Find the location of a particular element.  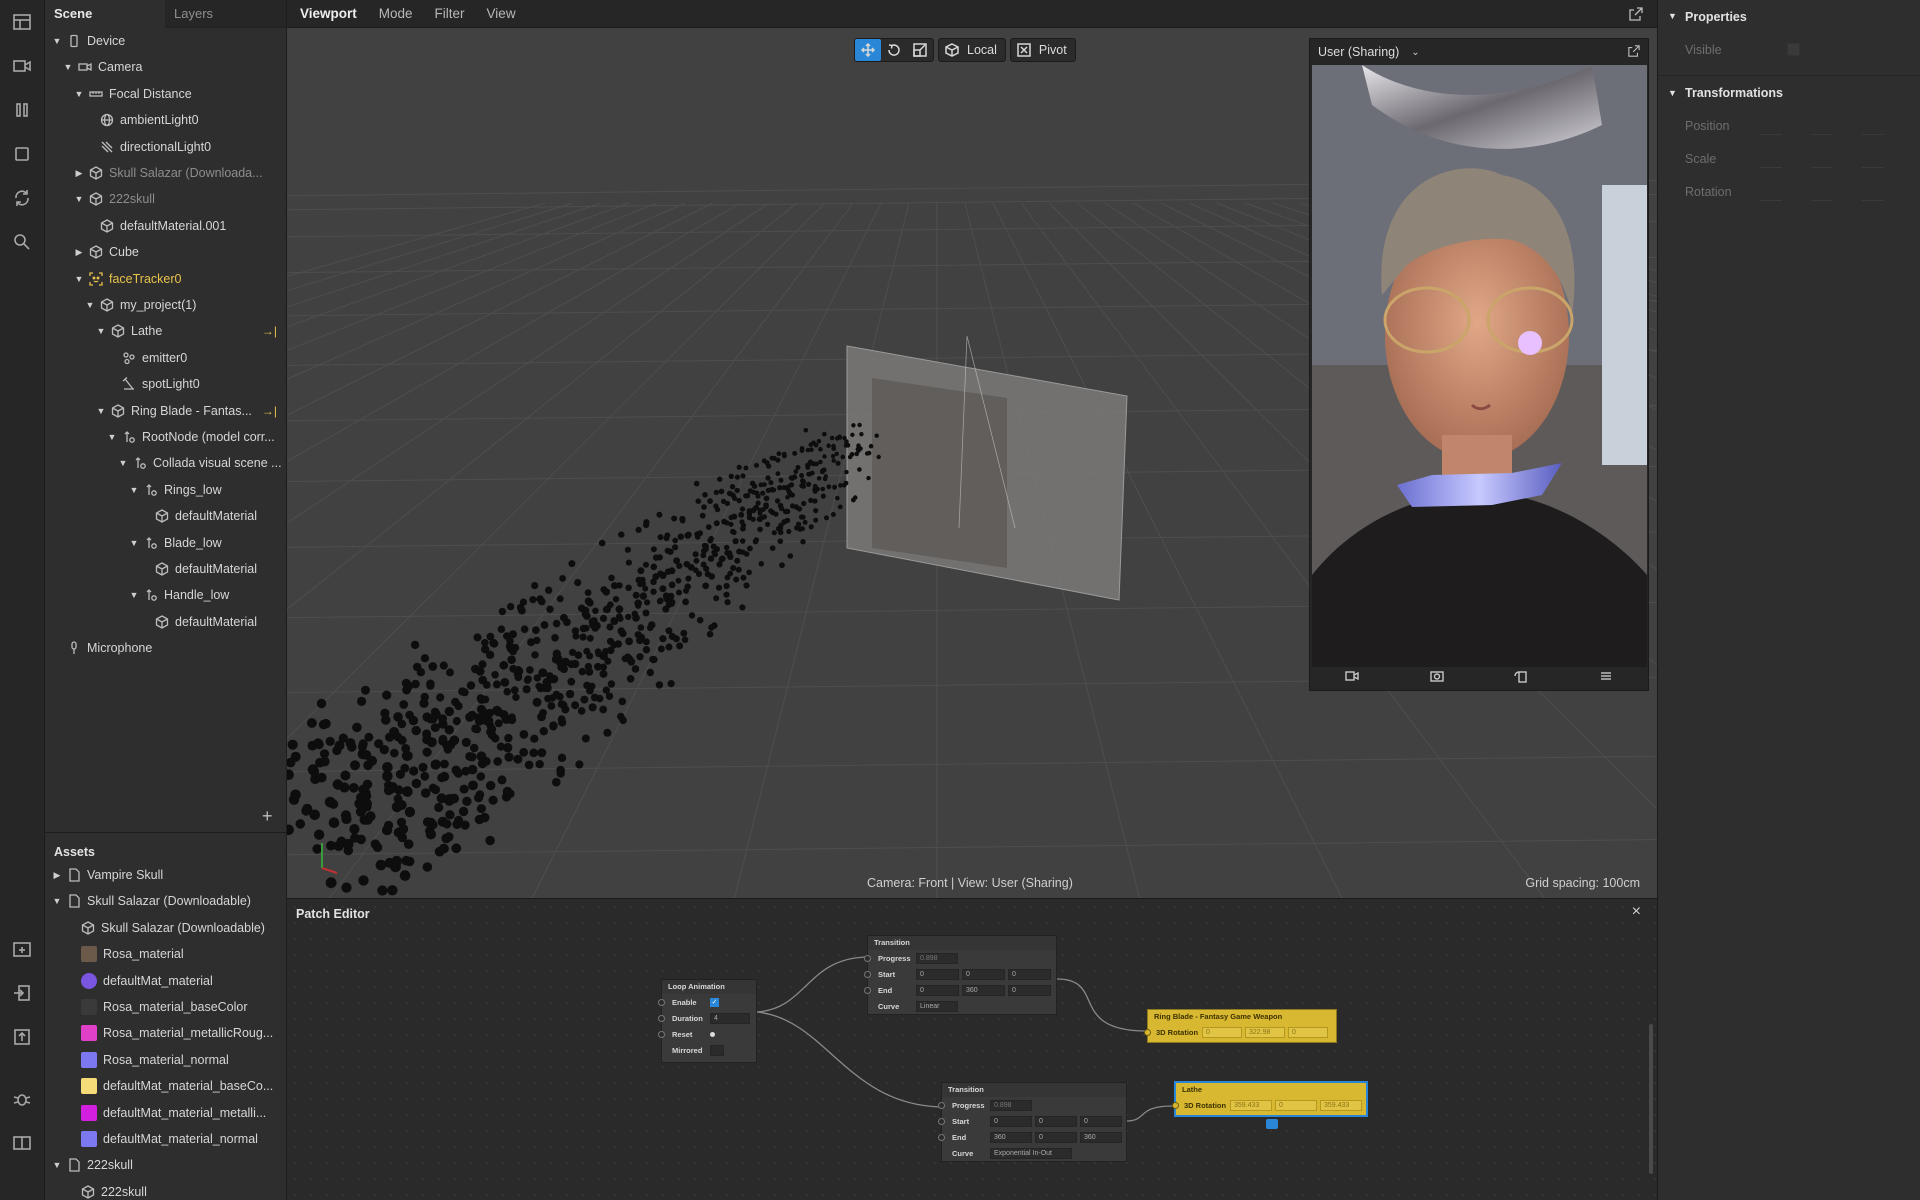

lathe-patch-node: Lathe 3D Rotation 359.433 0 359.433 is located at coordinates (1270, 1099).